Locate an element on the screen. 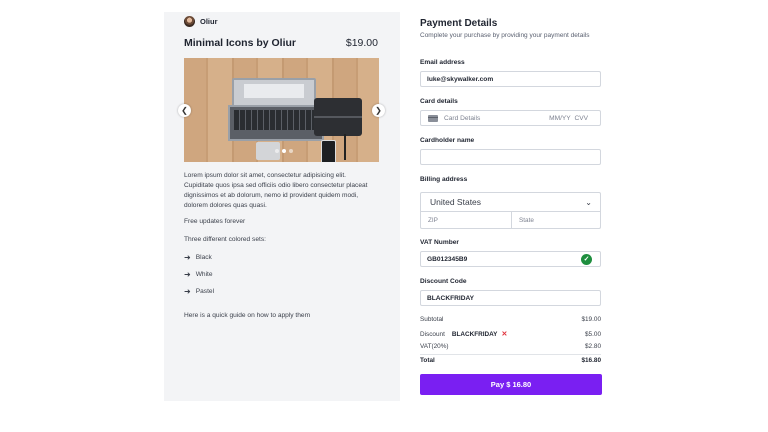  cvv-placeholder: CVV is located at coordinates (581, 118).